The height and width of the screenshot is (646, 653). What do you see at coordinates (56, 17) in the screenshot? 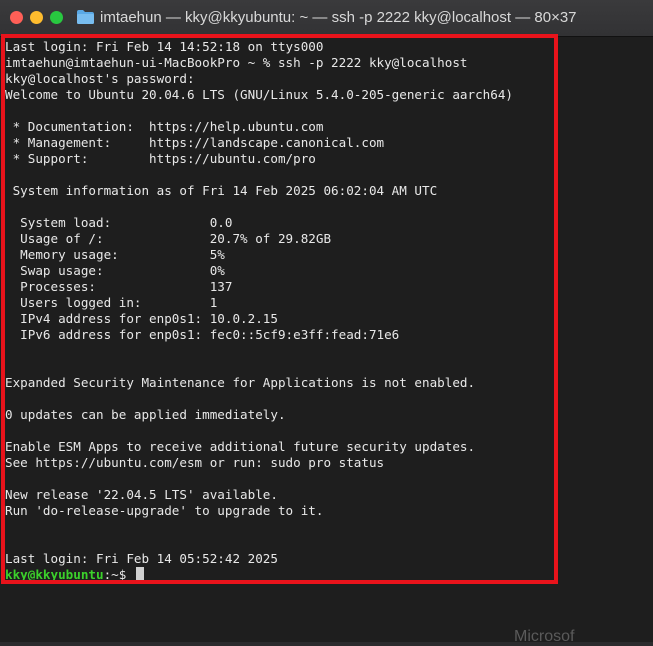
I see `maximize-window-button` at bounding box center [56, 17].